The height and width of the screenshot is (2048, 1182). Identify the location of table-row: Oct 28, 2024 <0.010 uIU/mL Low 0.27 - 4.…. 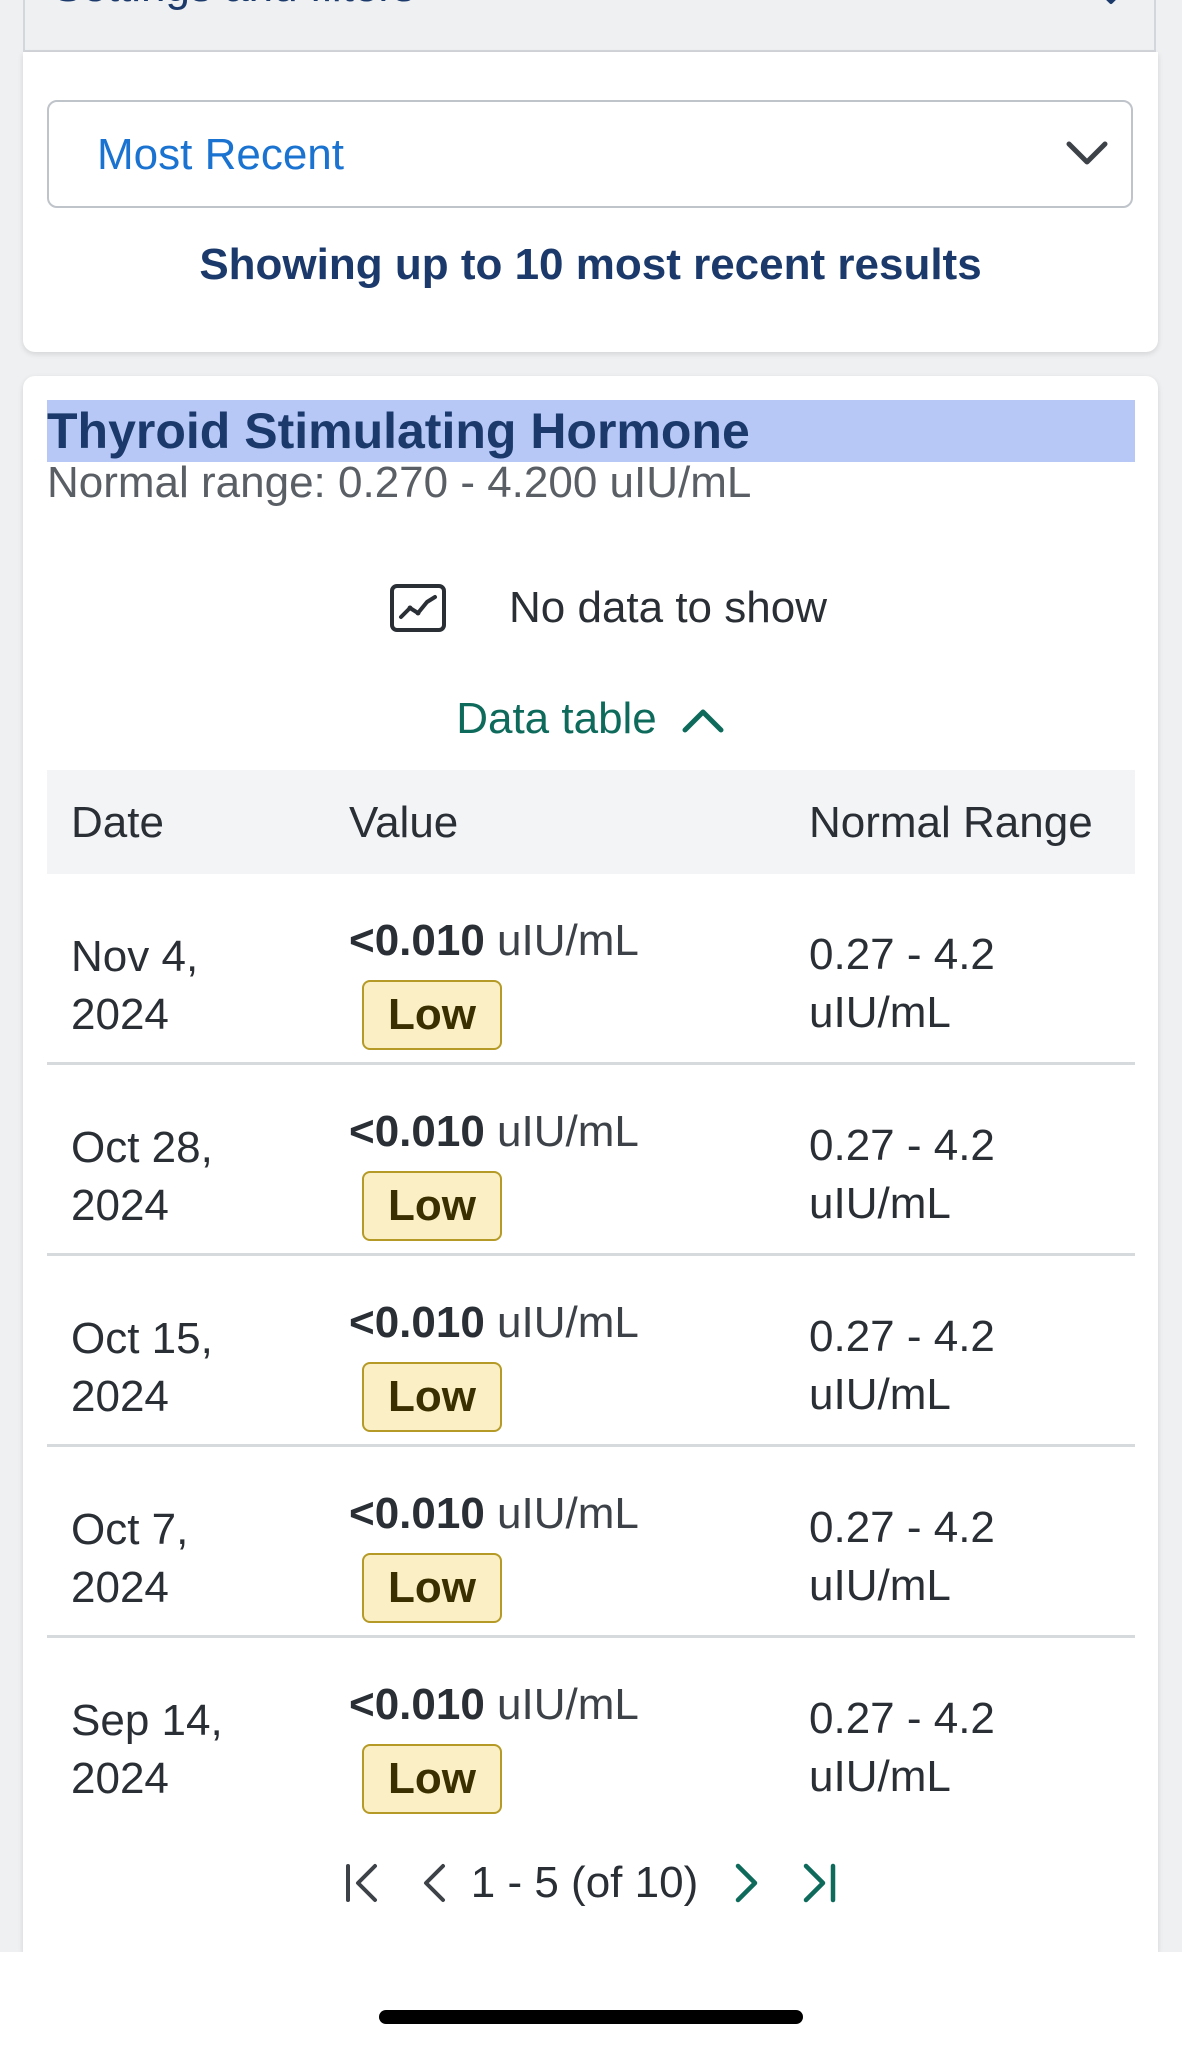
(591, 1160).